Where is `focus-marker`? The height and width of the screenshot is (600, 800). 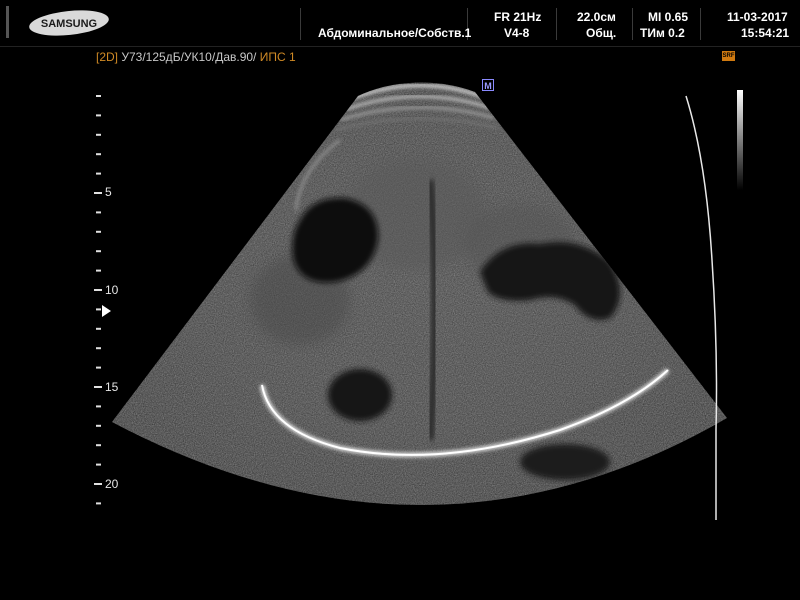 focus-marker is located at coordinates (106, 311).